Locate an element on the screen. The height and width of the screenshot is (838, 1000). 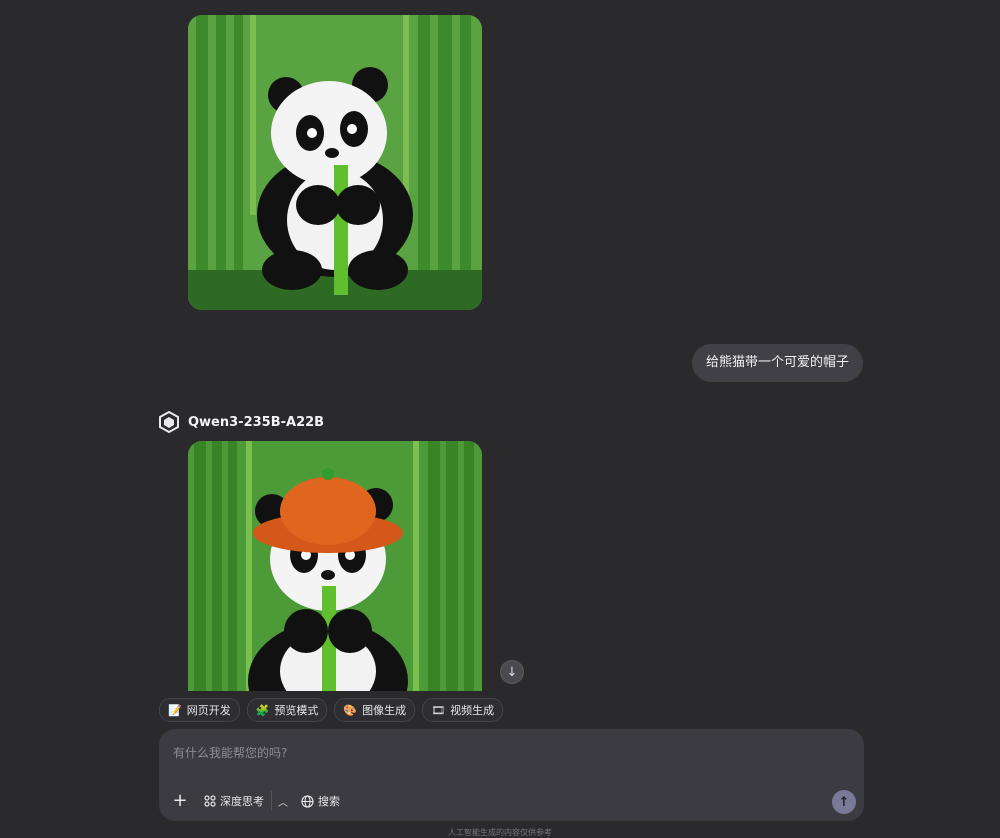
qwen-logo-icon is located at coordinates (169, 422).